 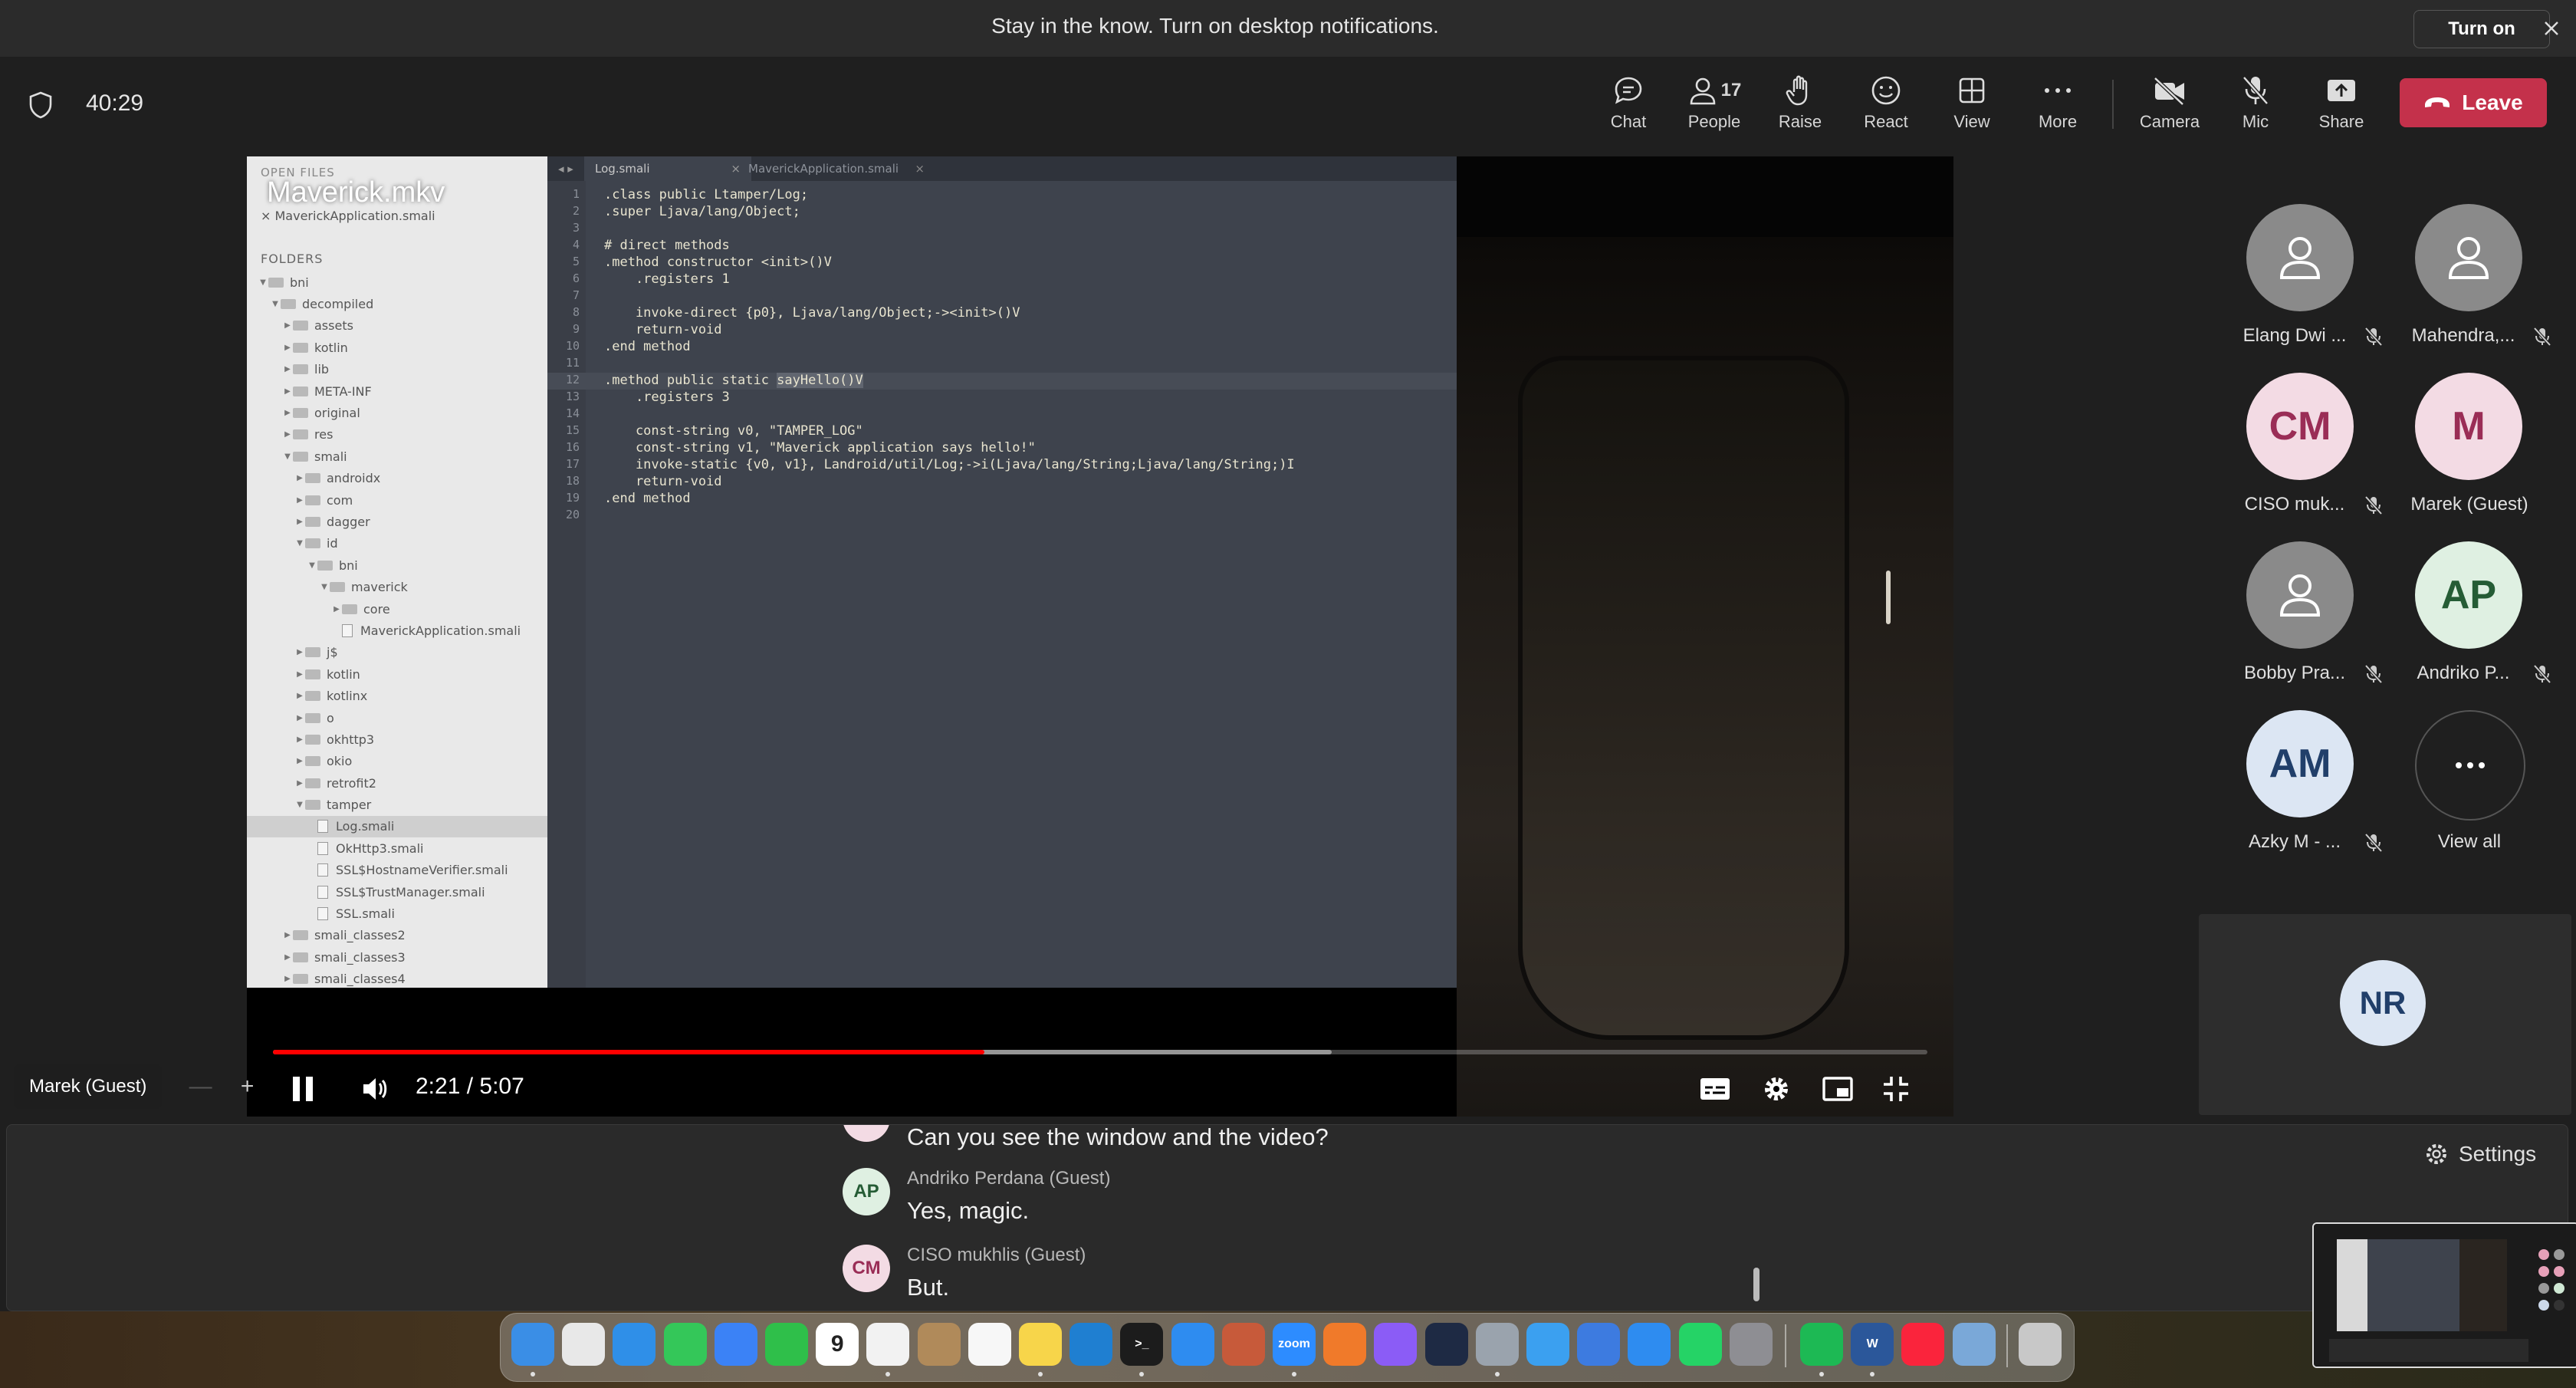 What do you see at coordinates (470, 1086) in the screenshot?
I see `video-time: 2:21 / 5:07` at bounding box center [470, 1086].